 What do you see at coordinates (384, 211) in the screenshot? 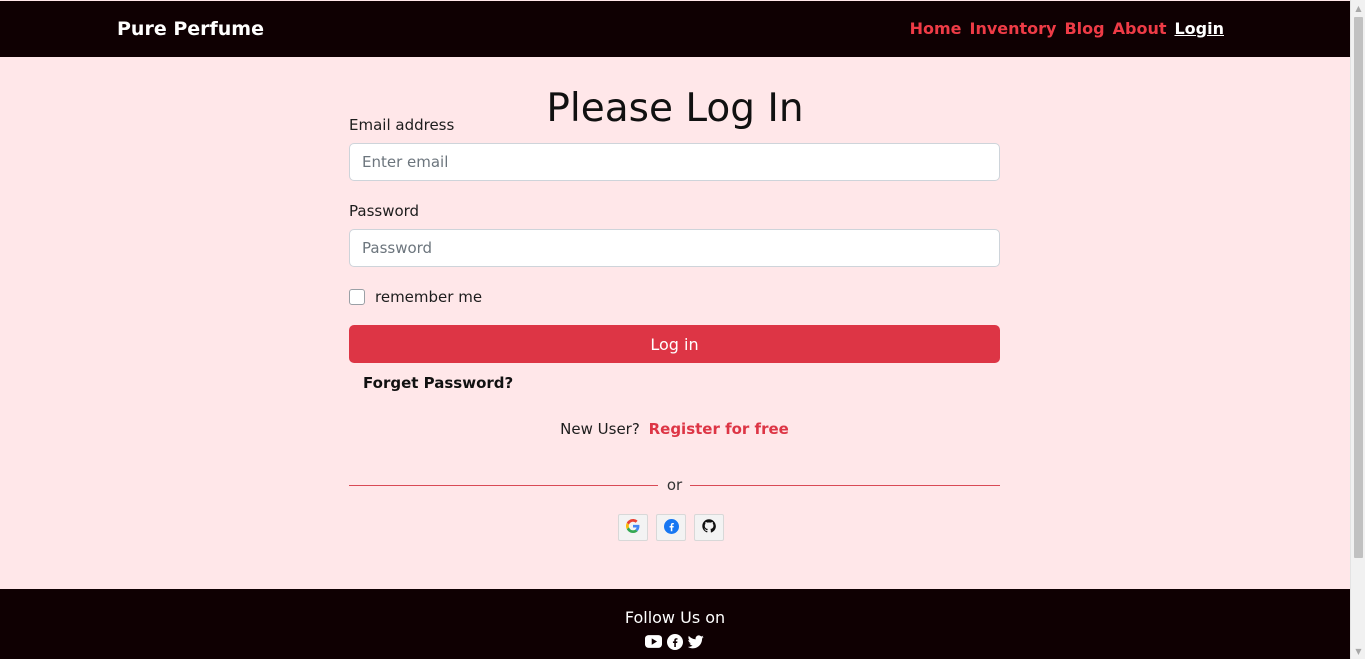
I see `password-label: Password` at bounding box center [384, 211].